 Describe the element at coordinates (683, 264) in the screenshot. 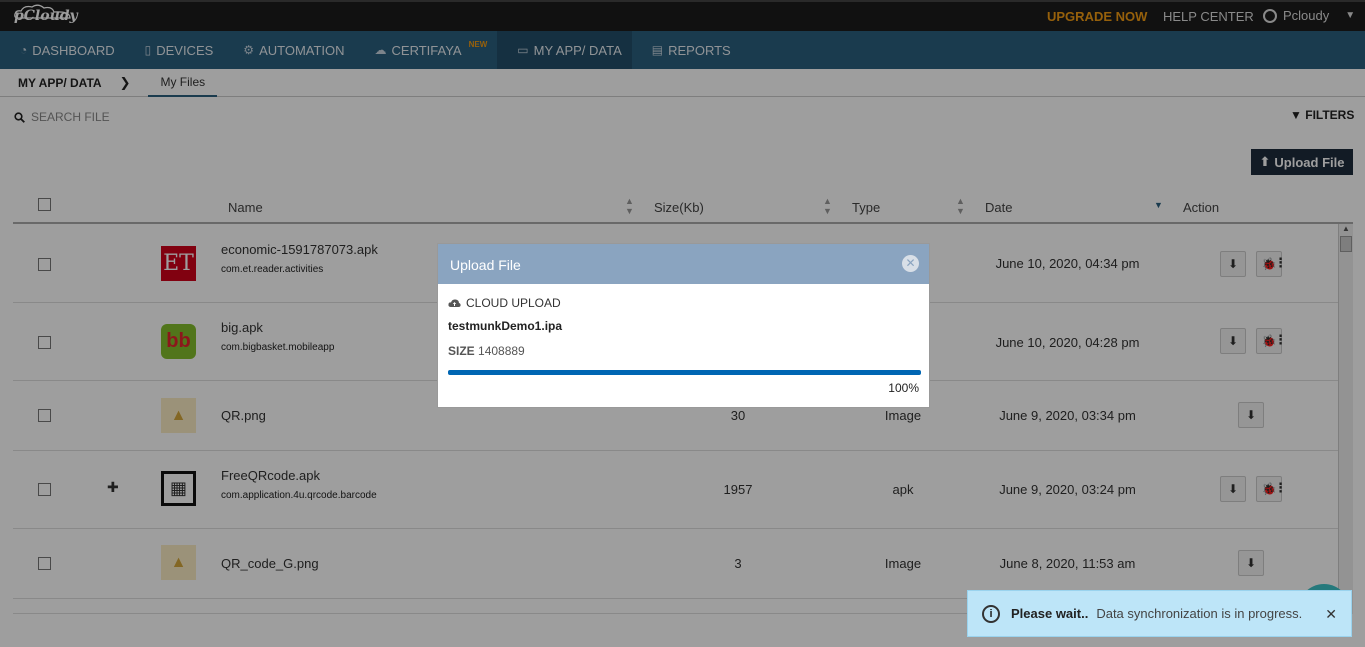

I see `modal-header: Upload File ✕` at that location.